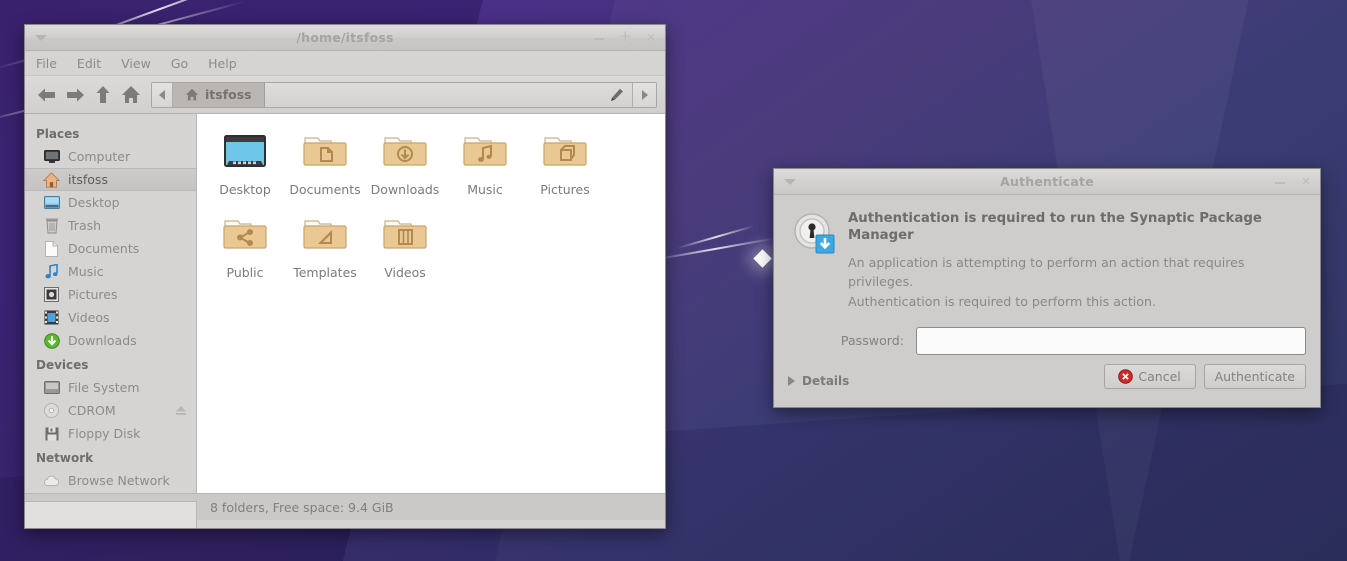  I want to click on home-button, so click(131, 95).